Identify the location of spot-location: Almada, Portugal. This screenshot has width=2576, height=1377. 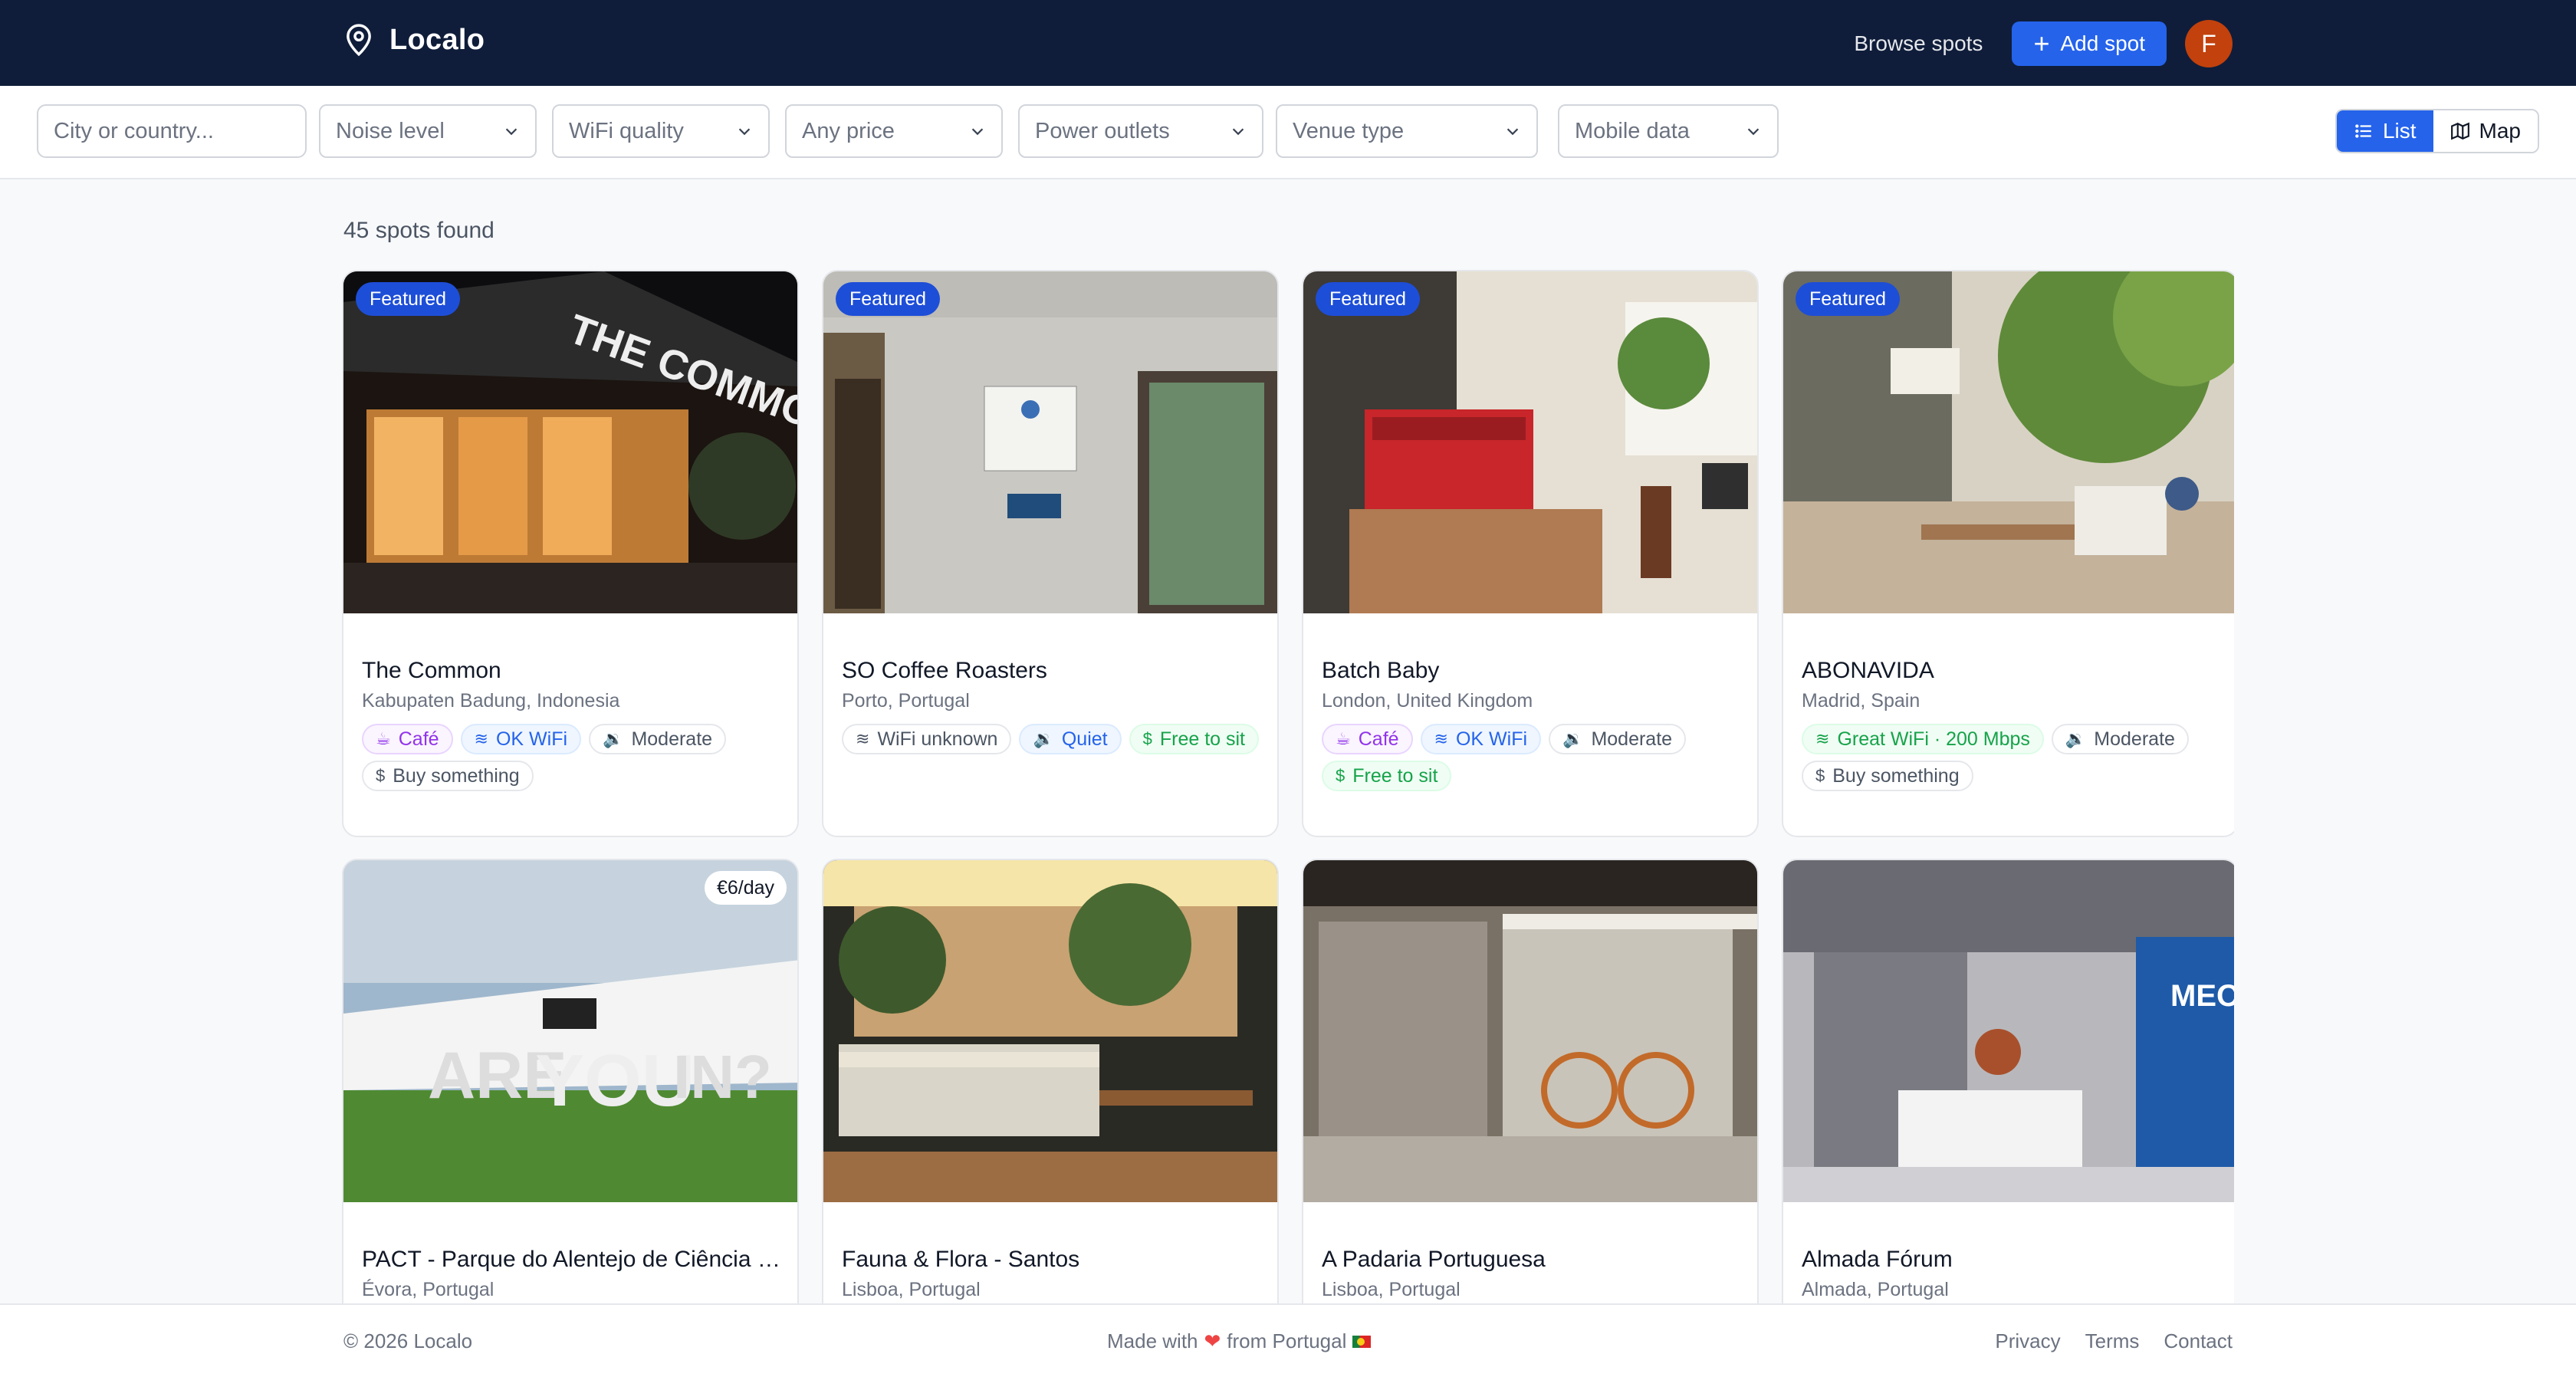
(1876, 1289).